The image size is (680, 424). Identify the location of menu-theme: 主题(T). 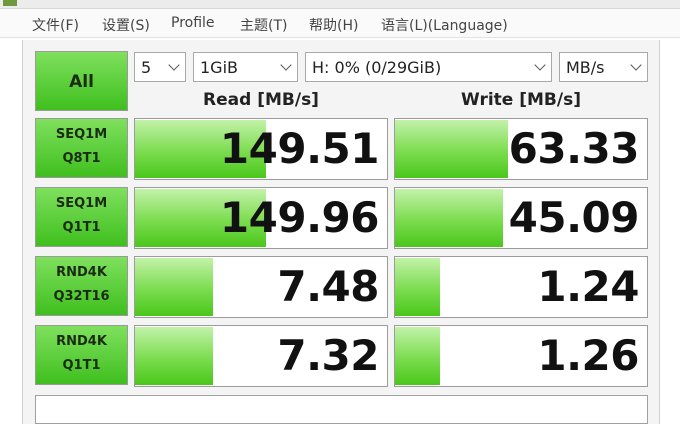
(263, 25).